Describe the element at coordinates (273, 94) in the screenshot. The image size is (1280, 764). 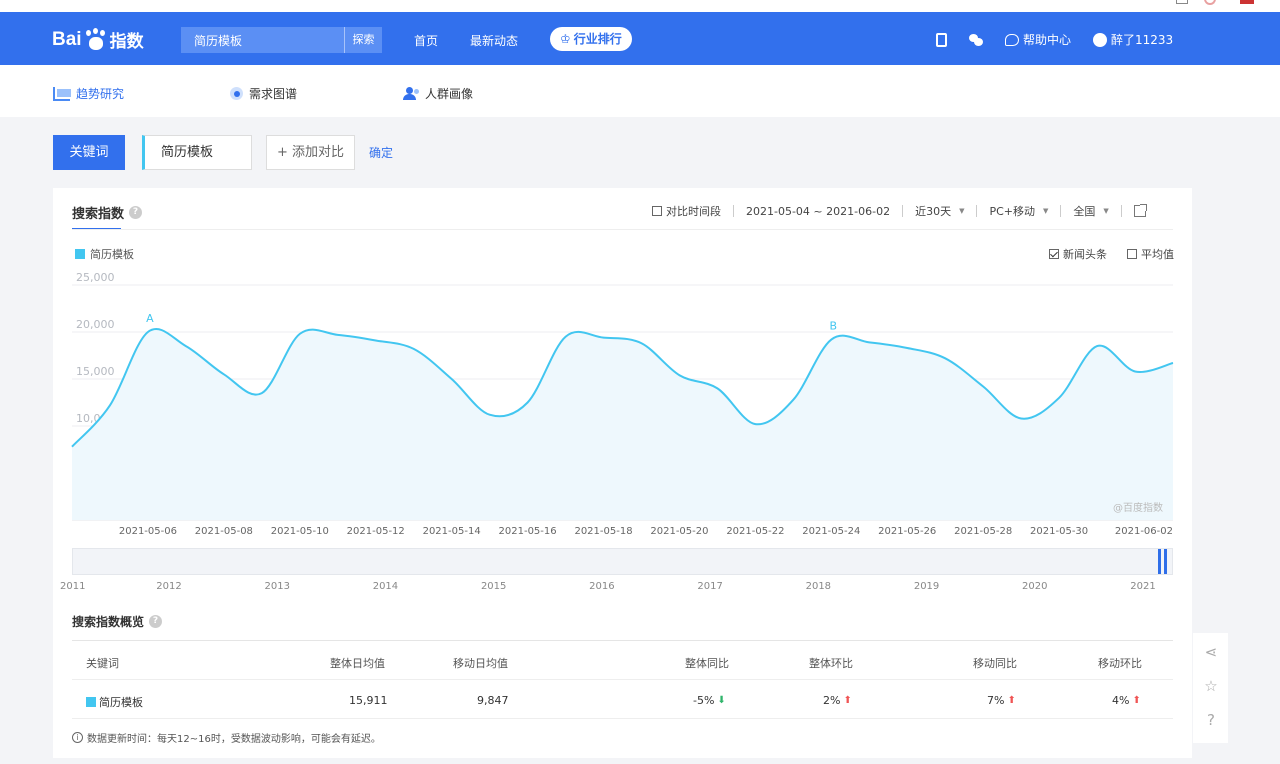
I see `tab-label: 需求图谱` at that location.